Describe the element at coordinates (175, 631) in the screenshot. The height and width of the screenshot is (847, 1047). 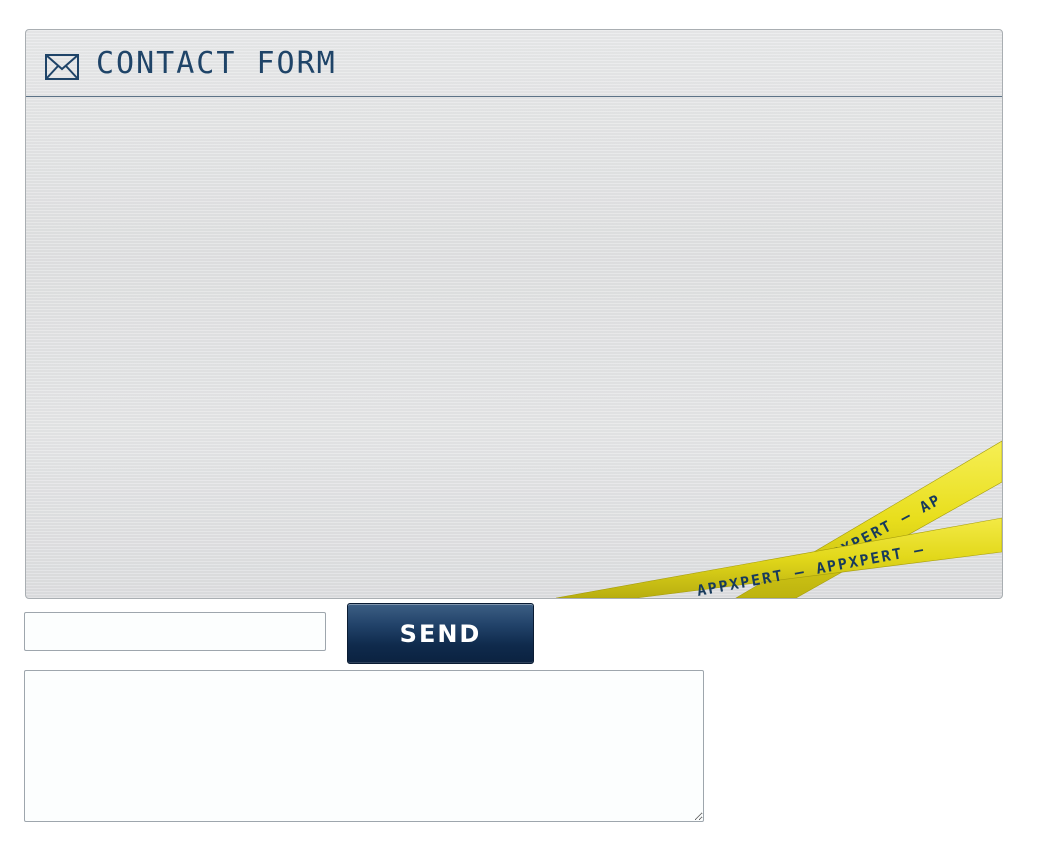
I see `subject-input` at that location.